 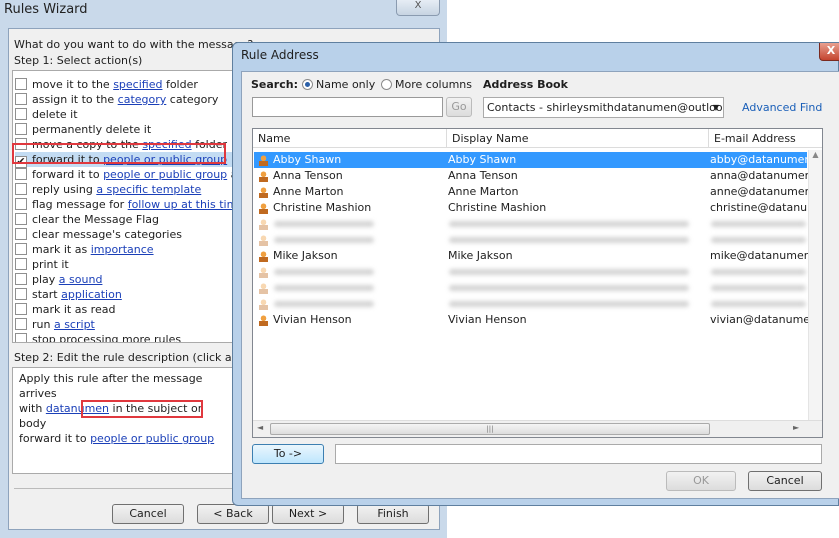 I want to click on action-item: assign it to the category category, so click(x=125, y=99).